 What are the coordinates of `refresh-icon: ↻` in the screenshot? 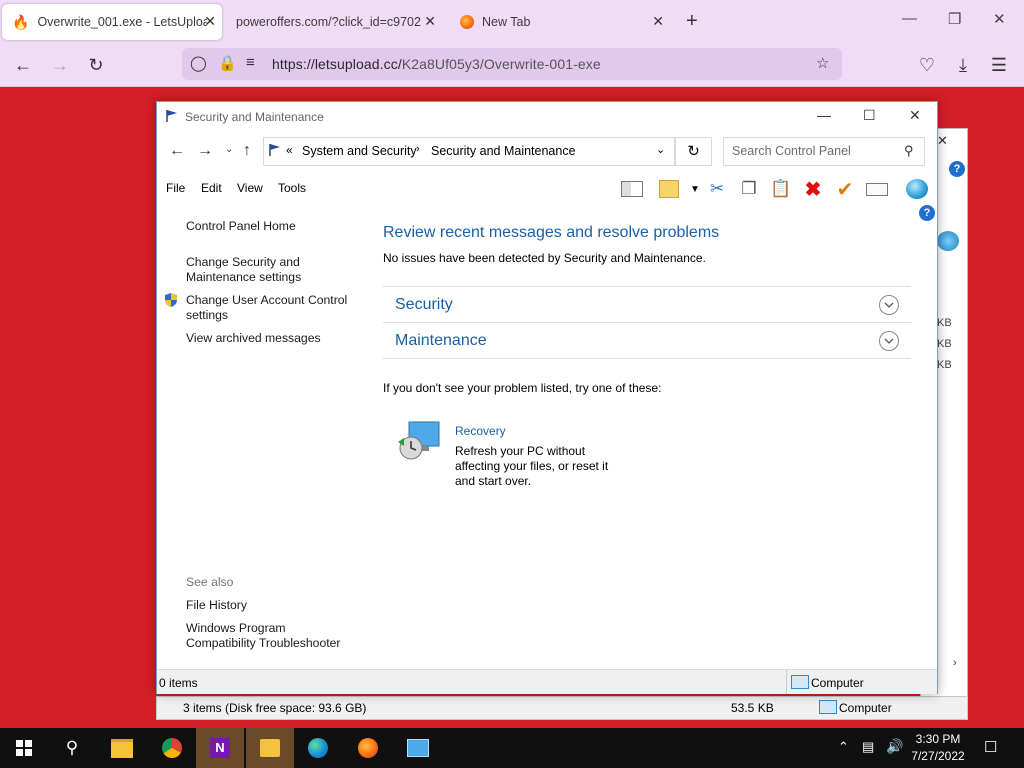 It's located at (693, 151).